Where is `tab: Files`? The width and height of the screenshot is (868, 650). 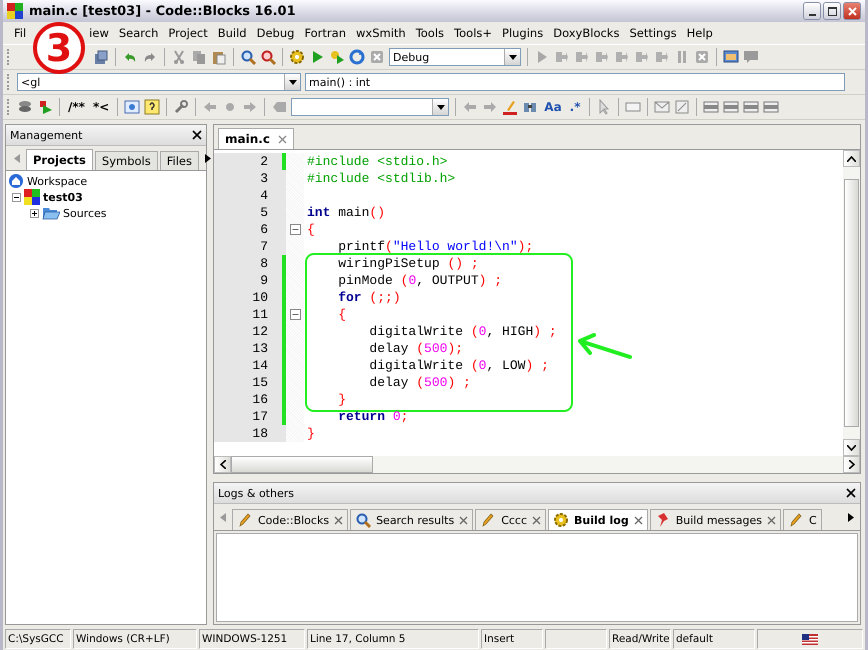 tab: Files is located at coordinates (179, 160).